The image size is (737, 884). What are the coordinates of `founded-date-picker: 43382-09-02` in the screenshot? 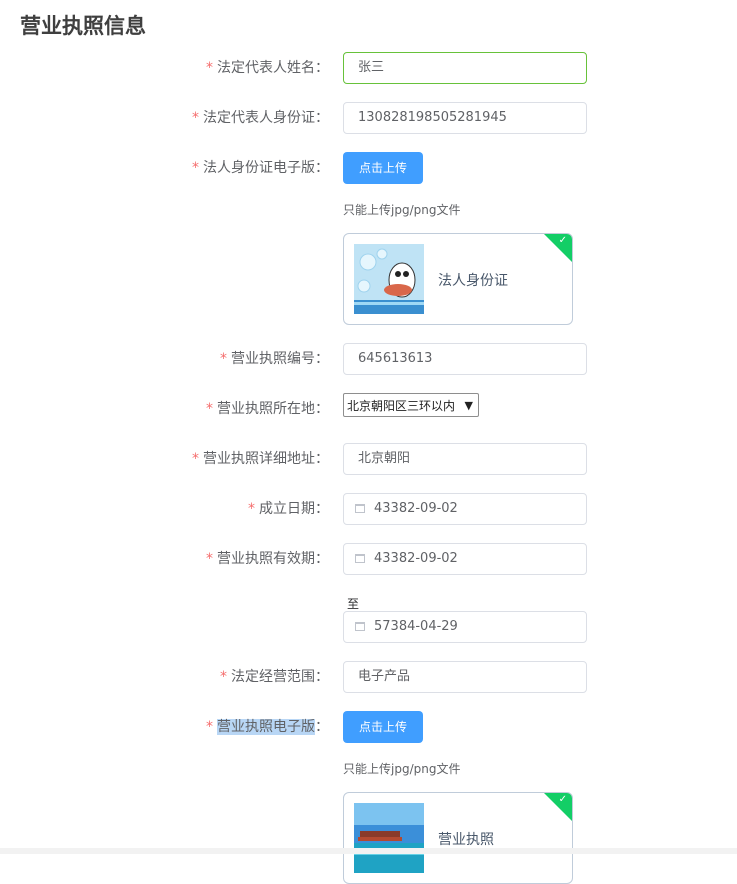 It's located at (465, 509).